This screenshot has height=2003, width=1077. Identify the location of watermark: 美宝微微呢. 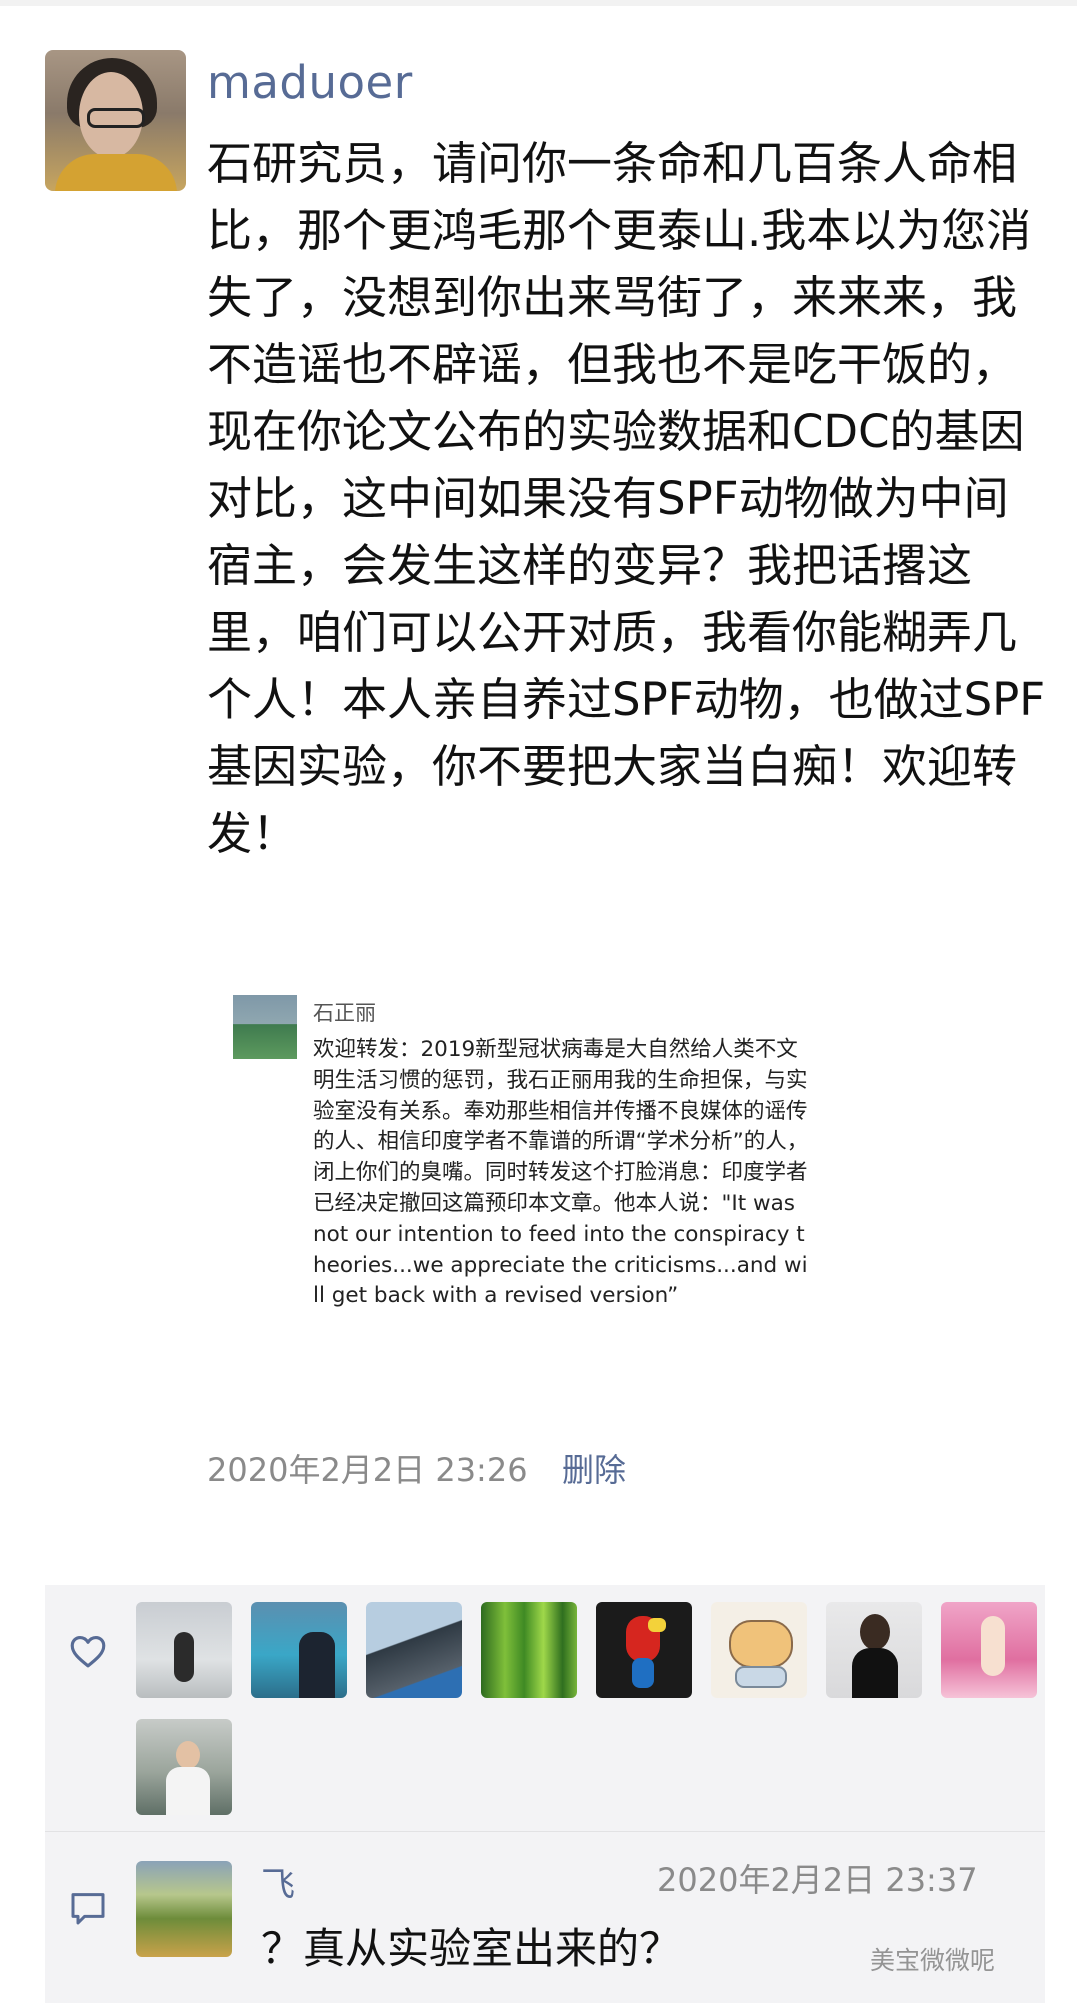
(933, 1960).